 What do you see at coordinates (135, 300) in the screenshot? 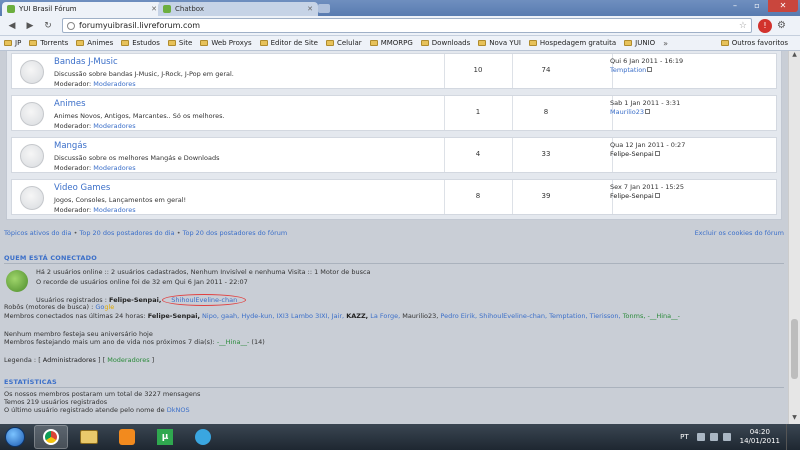
I see `user-link-felipe: Felipe-Senpai,` at bounding box center [135, 300].